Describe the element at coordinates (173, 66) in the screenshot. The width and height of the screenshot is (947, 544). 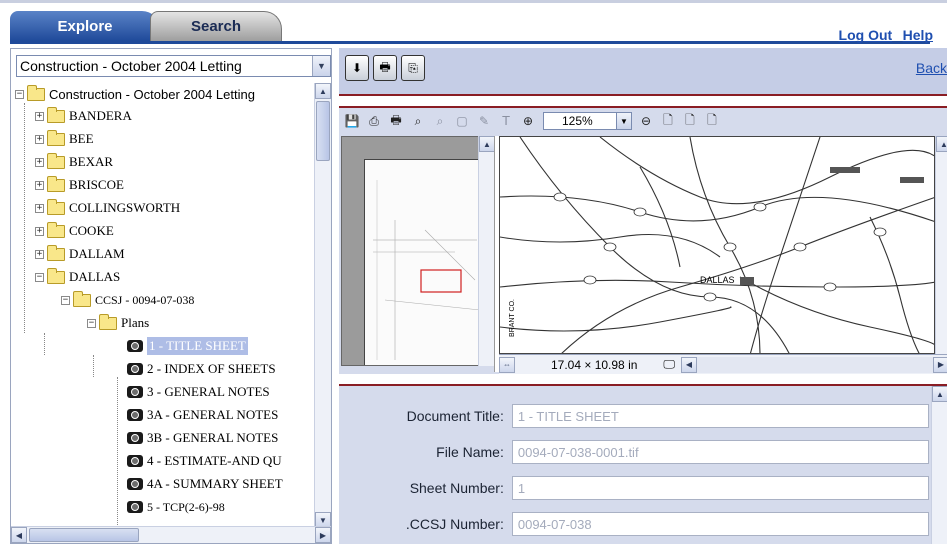
I see `letting-select: Construction - October 2004 Letting ▼` at that location.